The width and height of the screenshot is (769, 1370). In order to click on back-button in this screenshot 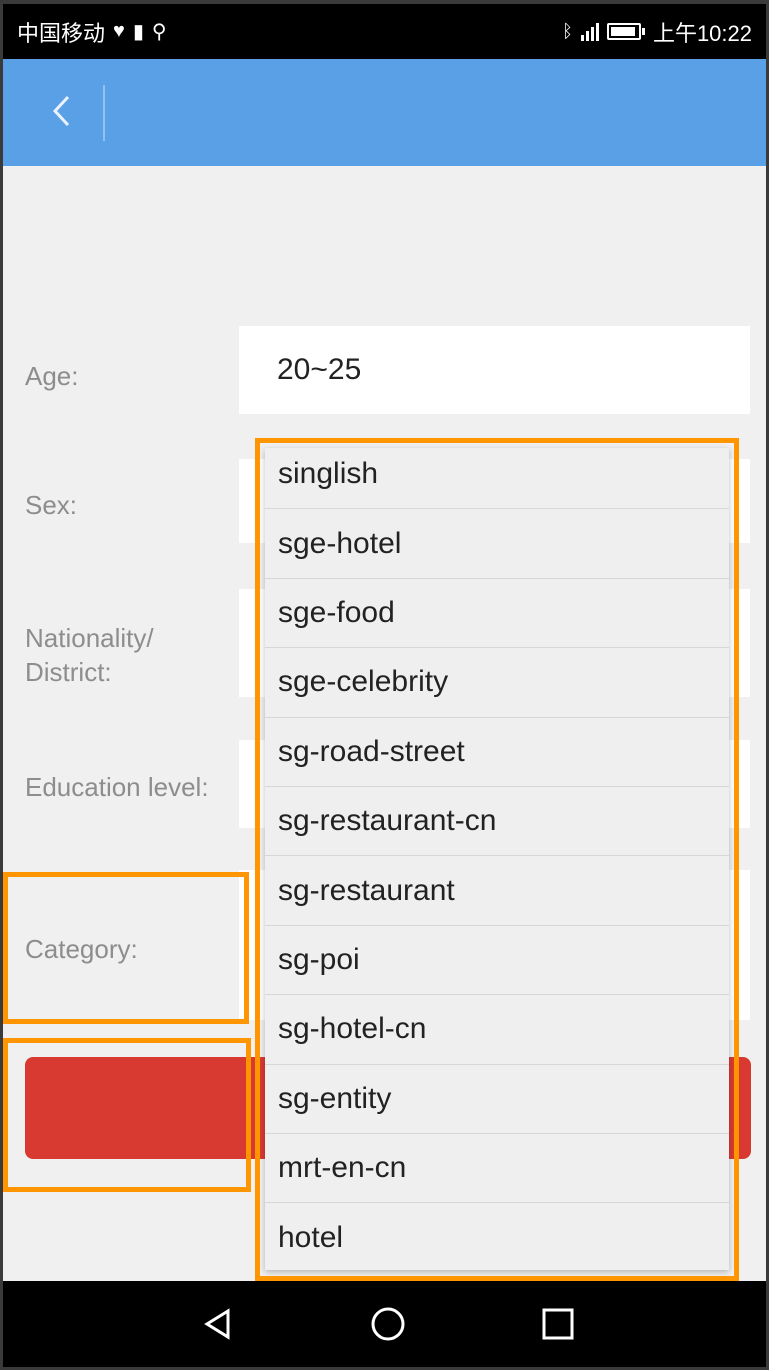, I will do `click(61, 111)`.